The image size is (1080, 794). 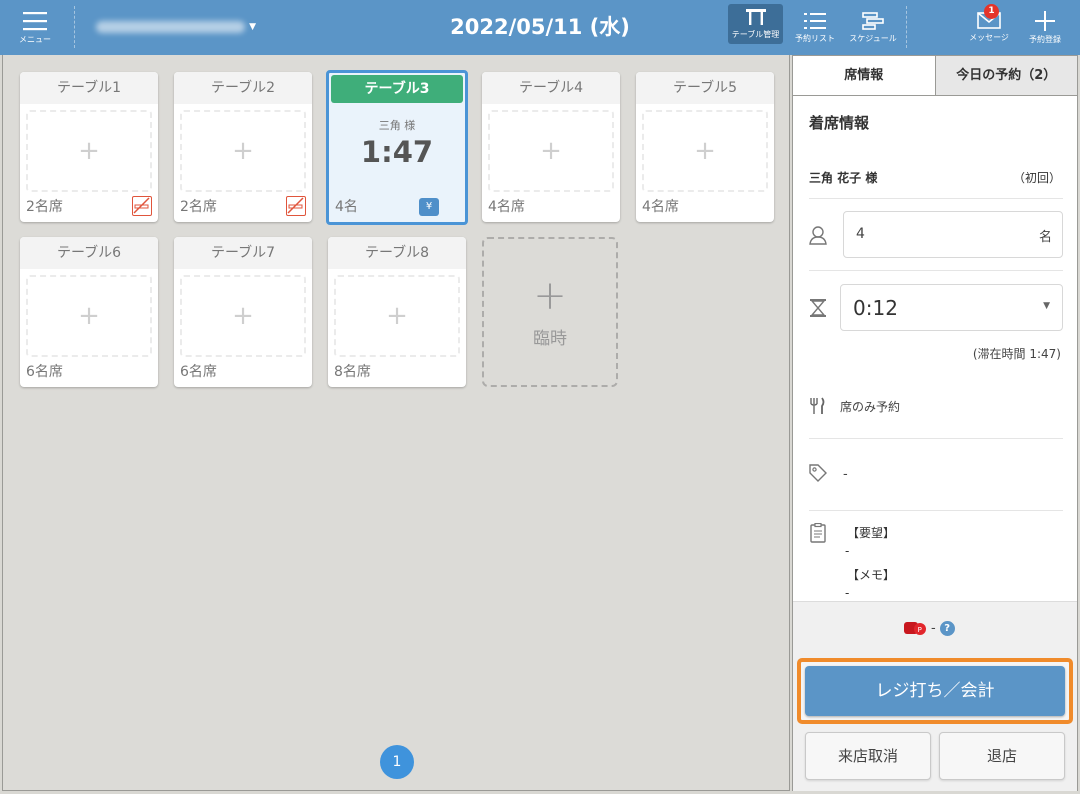 I want to click on table-card-2: テーブル2 + 2名席, so click(x=243, y=147).